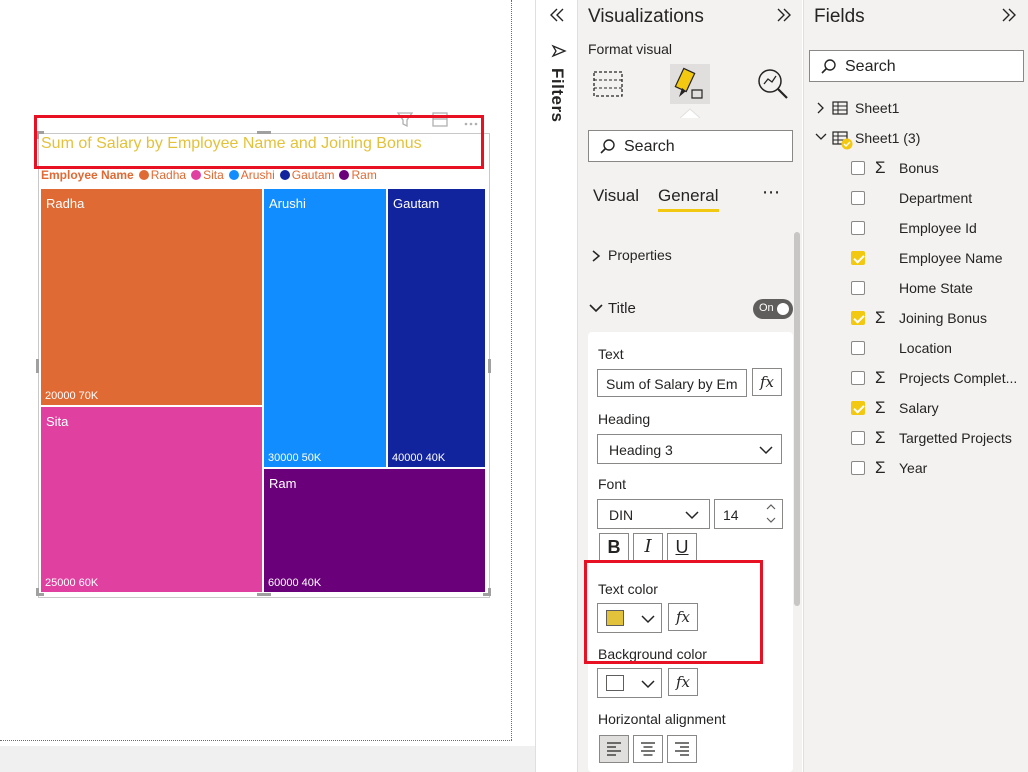 The image size is (1028, 772). What do you see at coordinates (557, 95) in the screenshot?
I see `filters-label: Filters` at bounding box center [557, 95].